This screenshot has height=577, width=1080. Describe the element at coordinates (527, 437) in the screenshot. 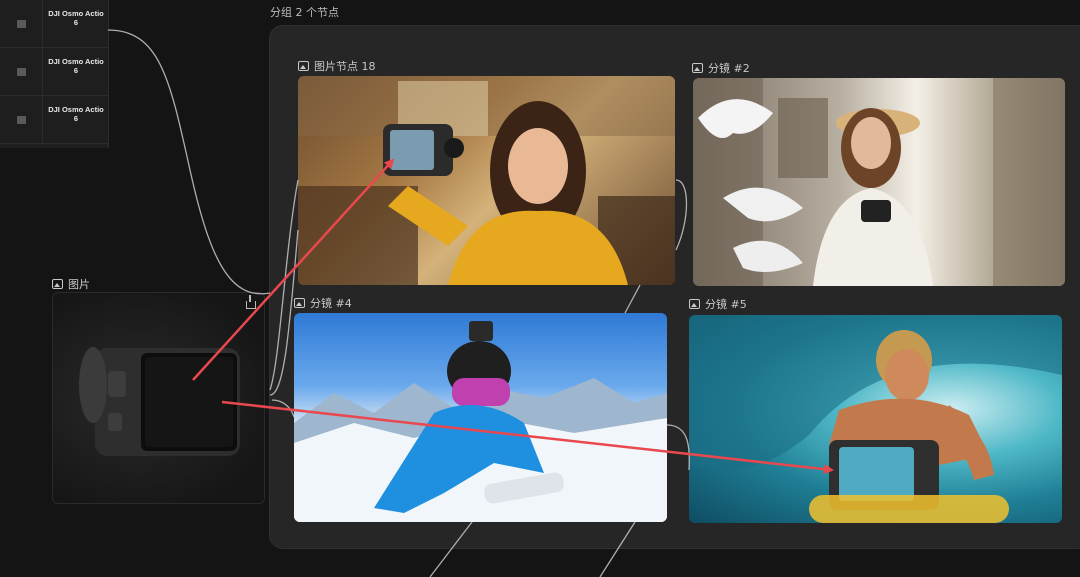

I see `red-arrow-to-shot5` at that location.